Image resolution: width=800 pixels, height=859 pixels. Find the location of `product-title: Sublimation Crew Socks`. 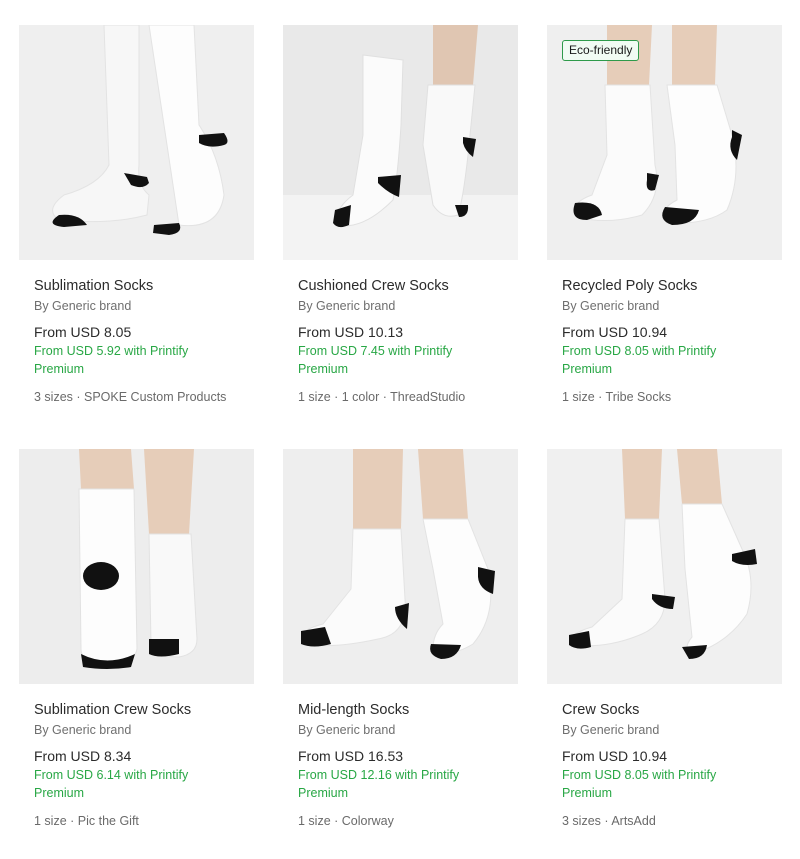

product-title: Sublimation Crew Socks is located at coordinates (141, 710).